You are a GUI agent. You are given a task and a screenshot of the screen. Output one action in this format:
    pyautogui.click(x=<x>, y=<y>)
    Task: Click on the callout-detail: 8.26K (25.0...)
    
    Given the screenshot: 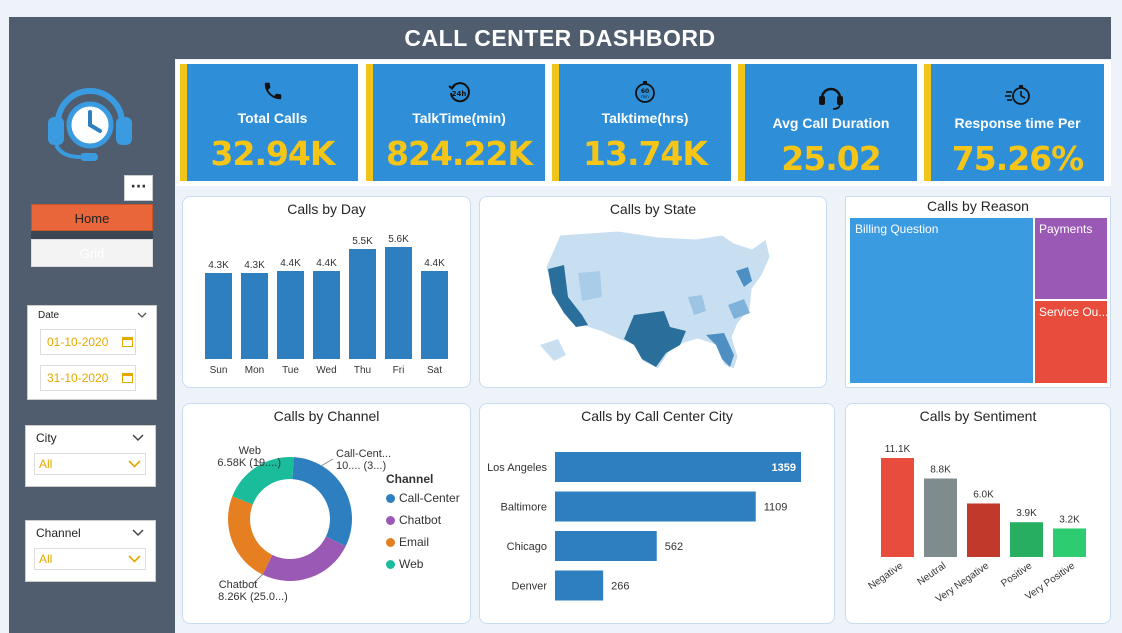 What is the action you would take?
    pyautogui.click(x=253, y=597)
    